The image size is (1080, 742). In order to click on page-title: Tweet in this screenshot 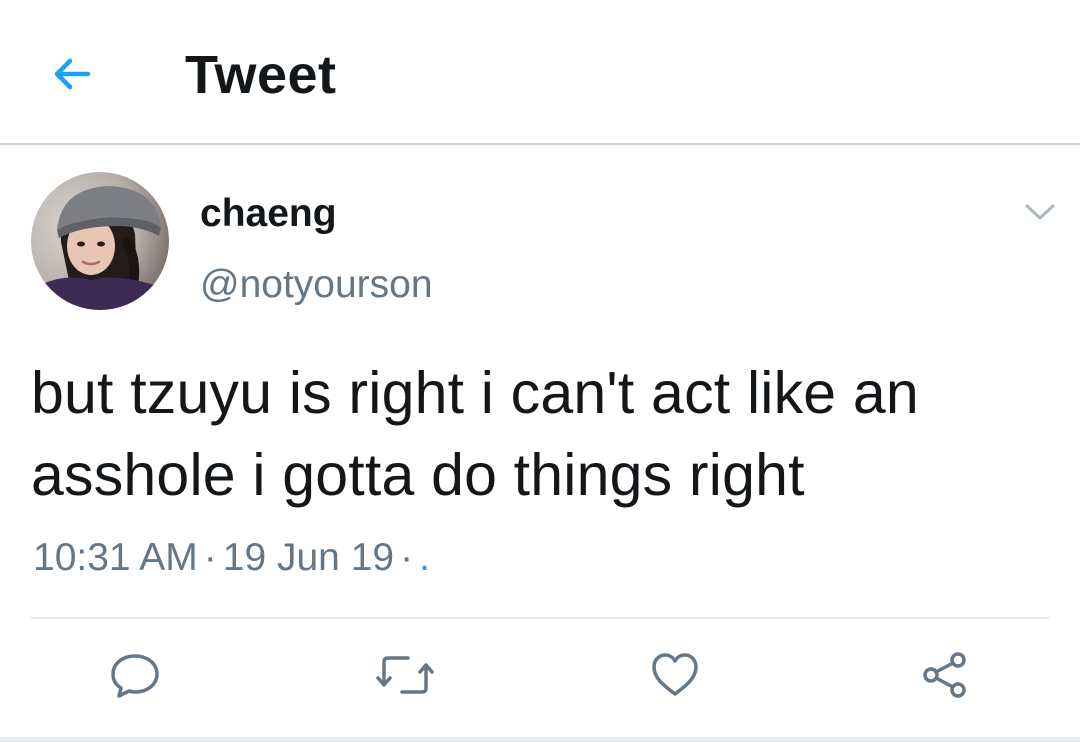, I will do `click(261, 75)`.